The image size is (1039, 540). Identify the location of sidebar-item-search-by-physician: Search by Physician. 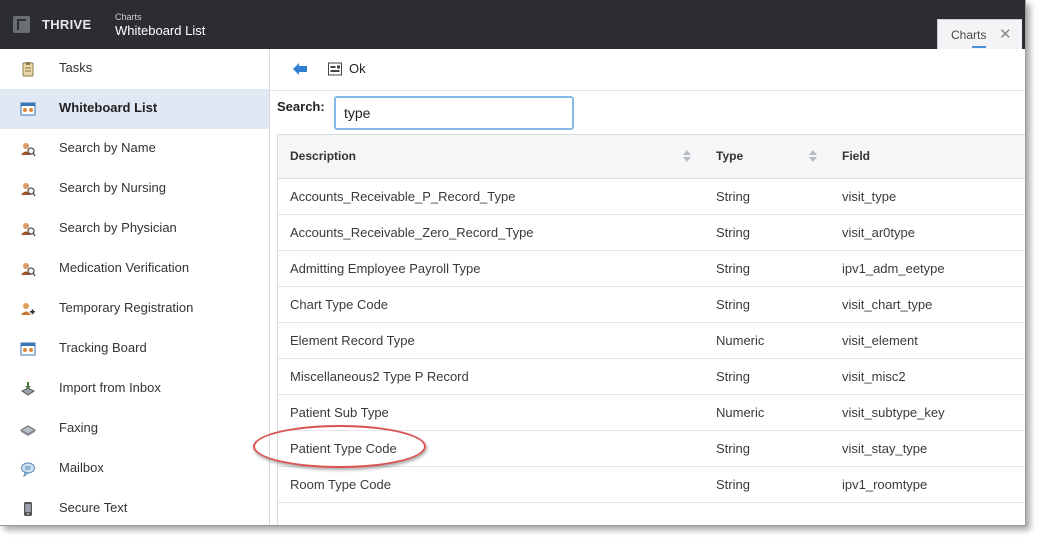
(134, 229).